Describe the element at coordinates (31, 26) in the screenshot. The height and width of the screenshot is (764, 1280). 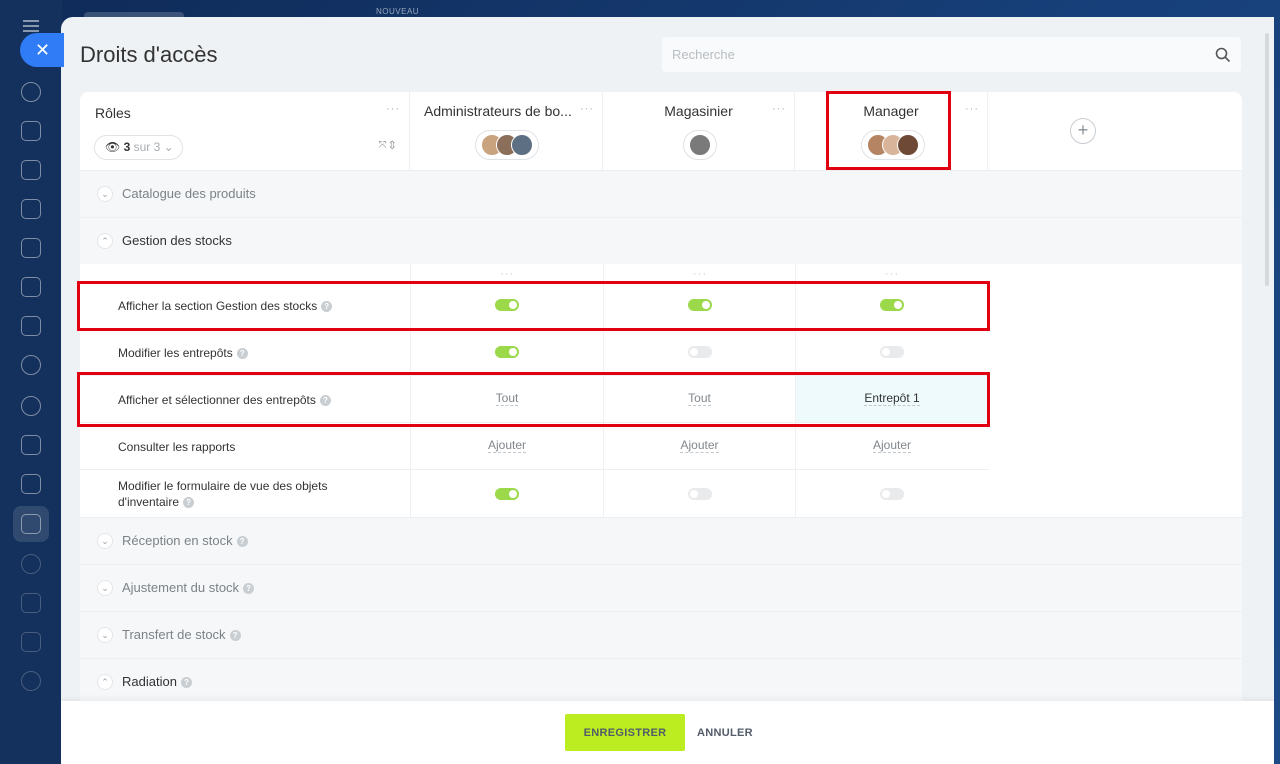
I see `menu-icon` at that location.